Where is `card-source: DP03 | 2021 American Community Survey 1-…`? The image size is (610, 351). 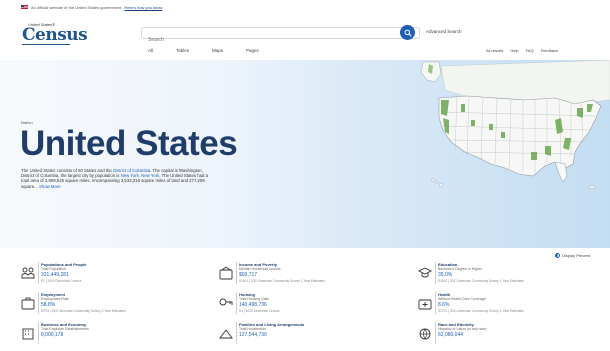 card-source: DP03 | 2021 American Community Survey 1-… is located at coordinates (83, 311).